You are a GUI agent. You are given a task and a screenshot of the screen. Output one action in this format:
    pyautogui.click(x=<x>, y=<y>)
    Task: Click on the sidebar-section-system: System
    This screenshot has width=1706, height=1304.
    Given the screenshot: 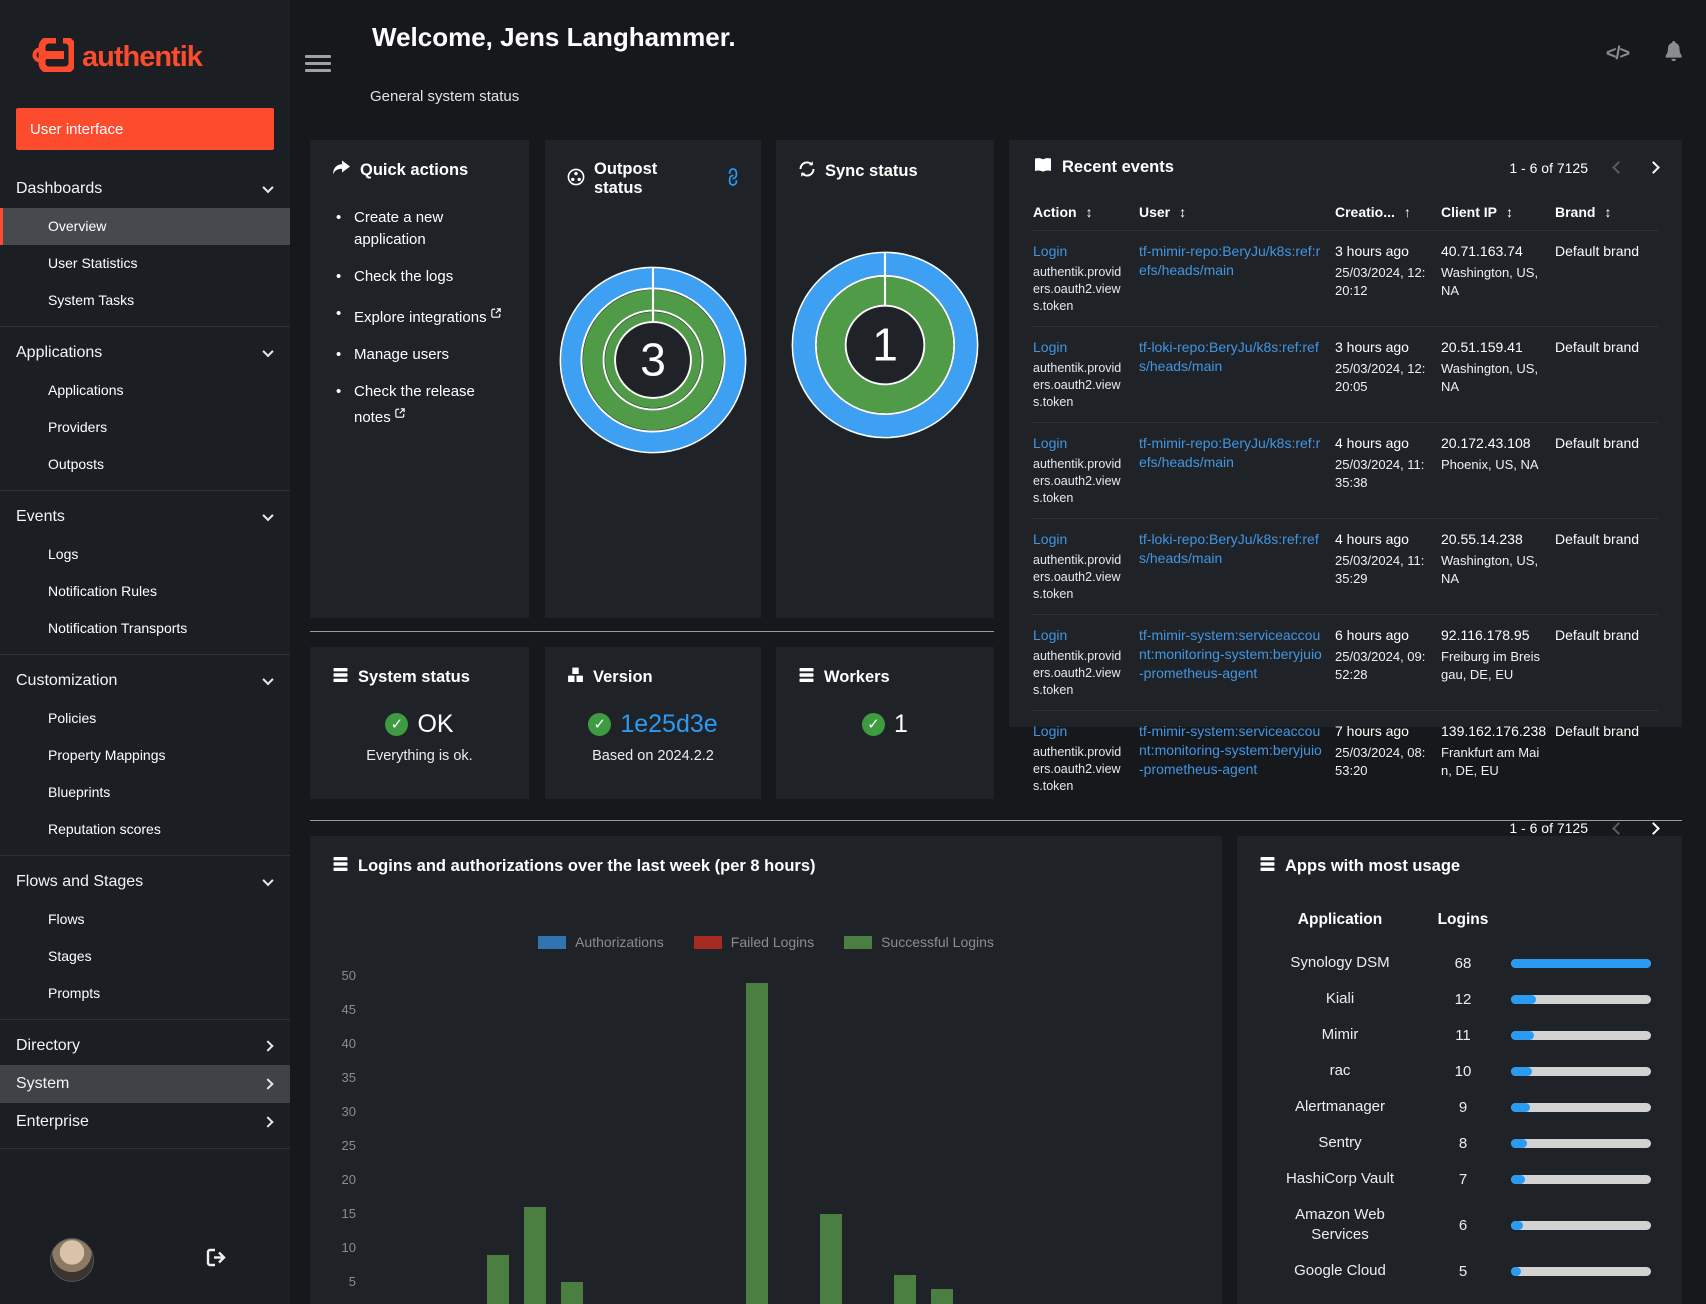 What is the action you would take?
    pyautogui.click(x=145, y=1084)
    